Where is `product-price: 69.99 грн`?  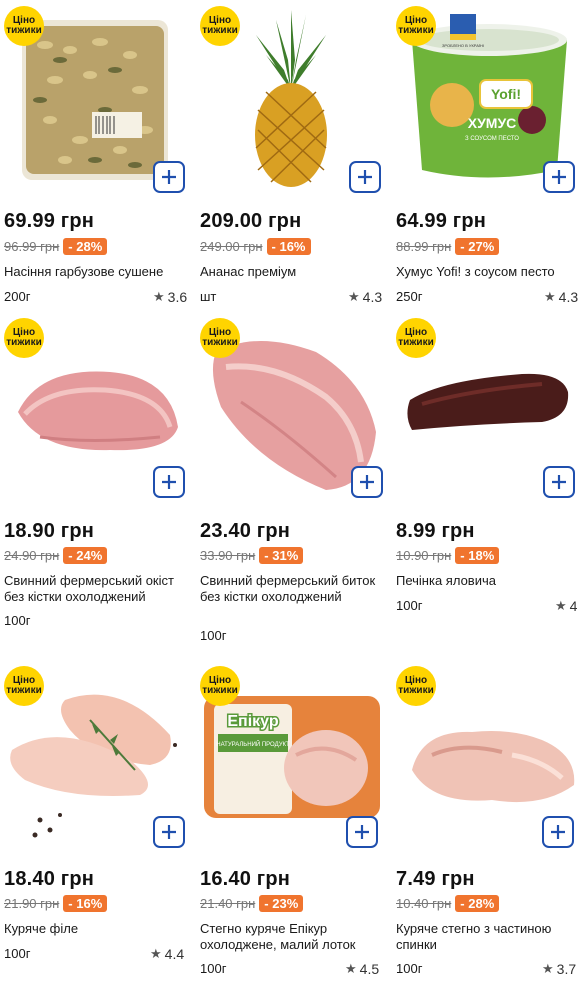
product-price: 69.99 грн is located at coordinates (49, 221).